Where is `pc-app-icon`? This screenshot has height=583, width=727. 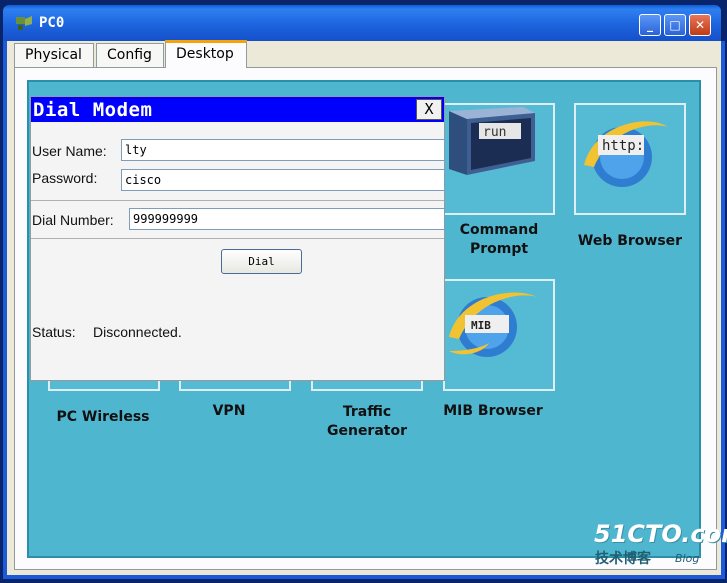
pc-app-icon is located at coordinates (24, 23).